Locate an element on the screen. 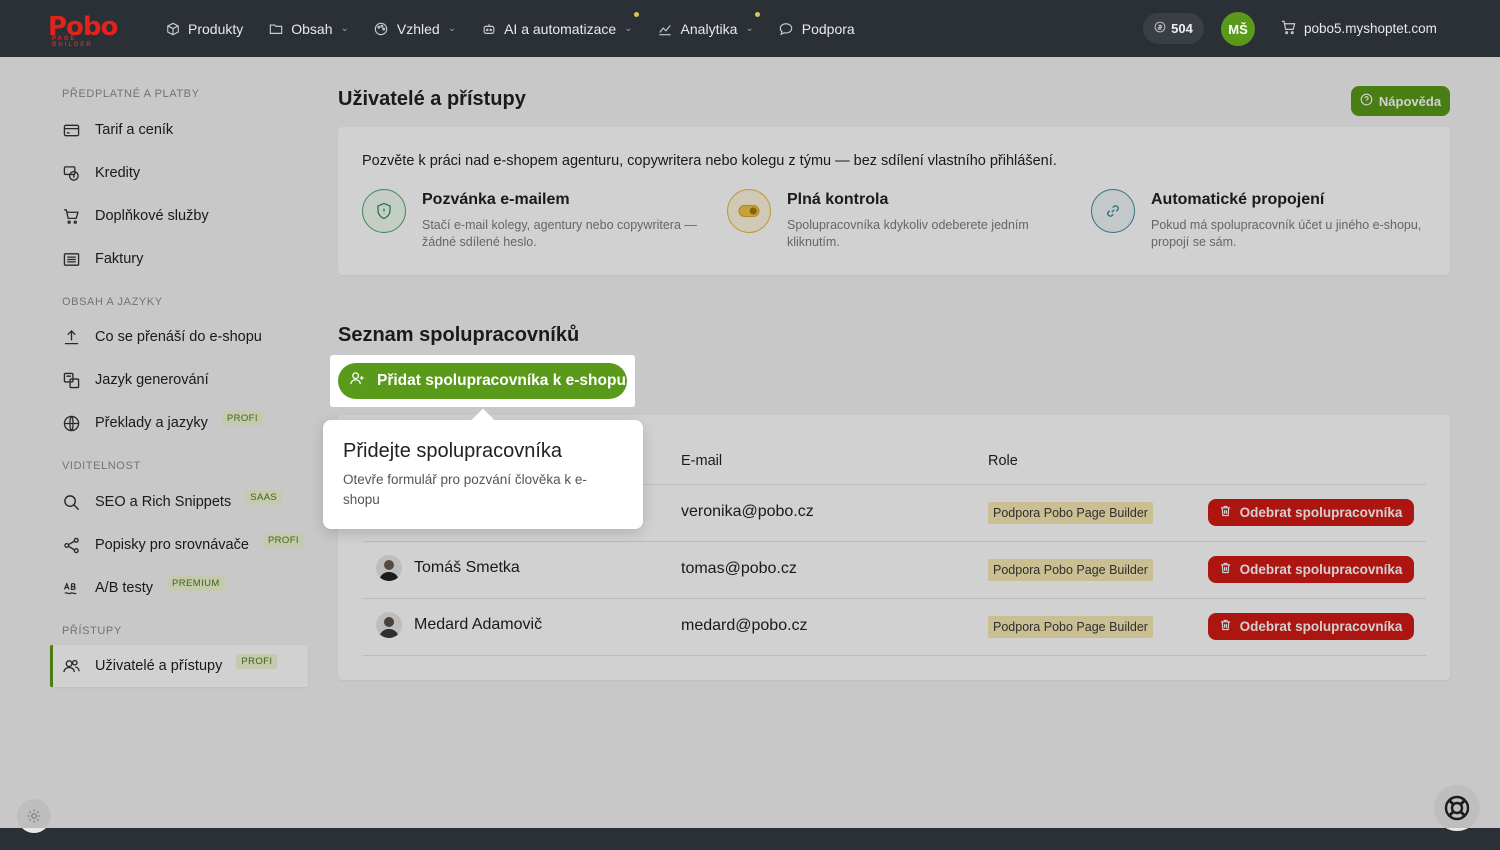 This screenshot has width=1500, height=850. globe-icon is located at coordinates (71, 423).